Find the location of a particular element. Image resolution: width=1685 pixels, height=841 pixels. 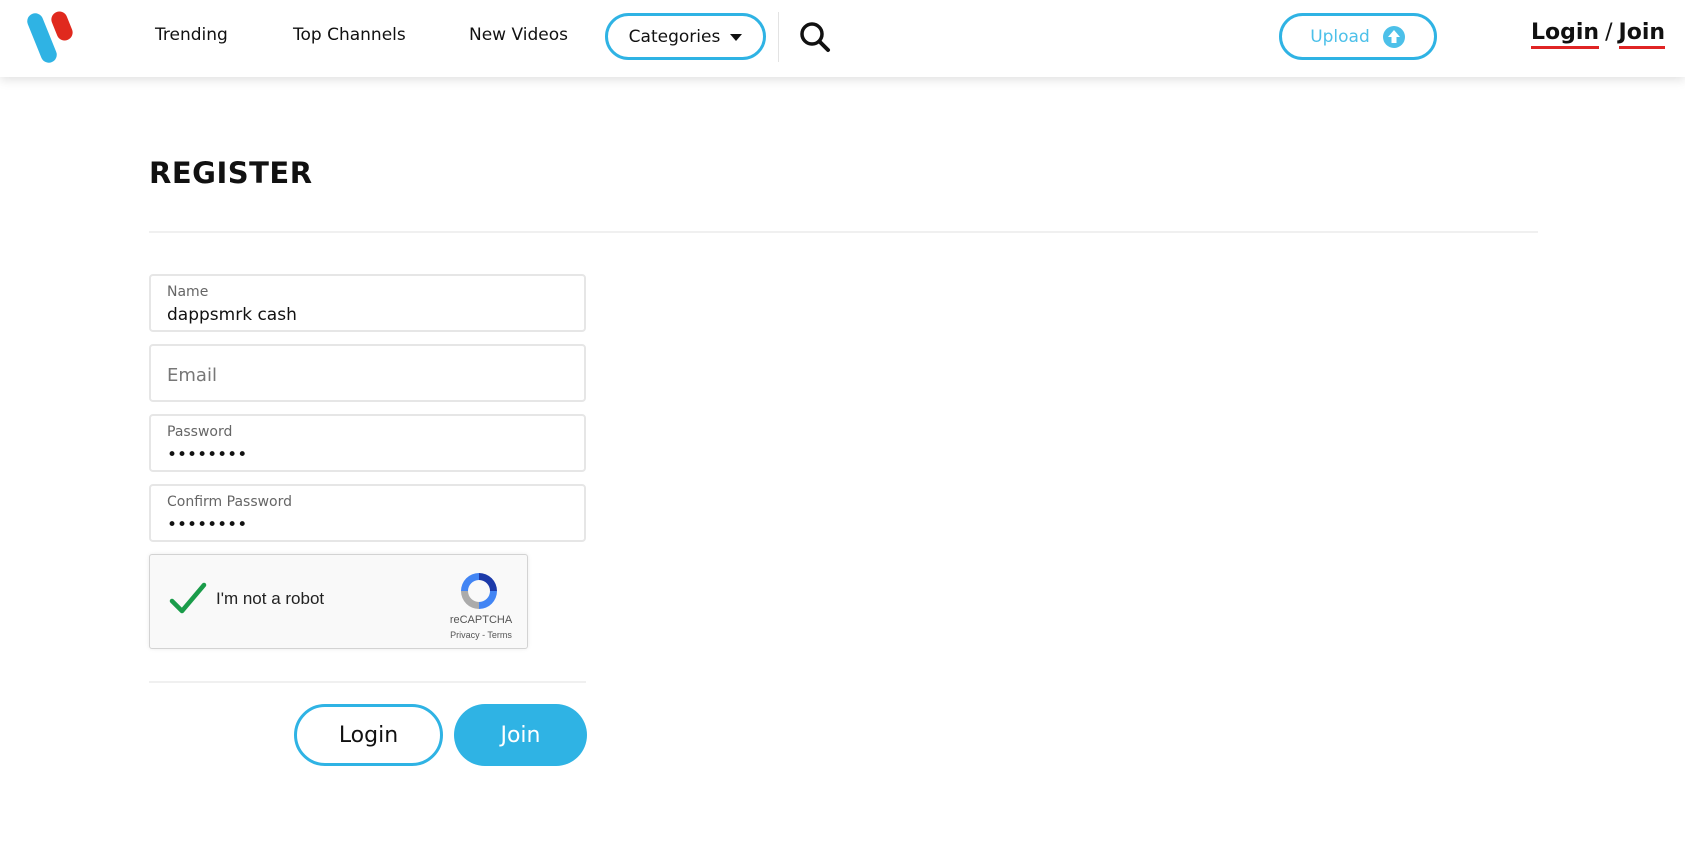

nav-top-channels: Top Channels is located at coordinates (349, 35).